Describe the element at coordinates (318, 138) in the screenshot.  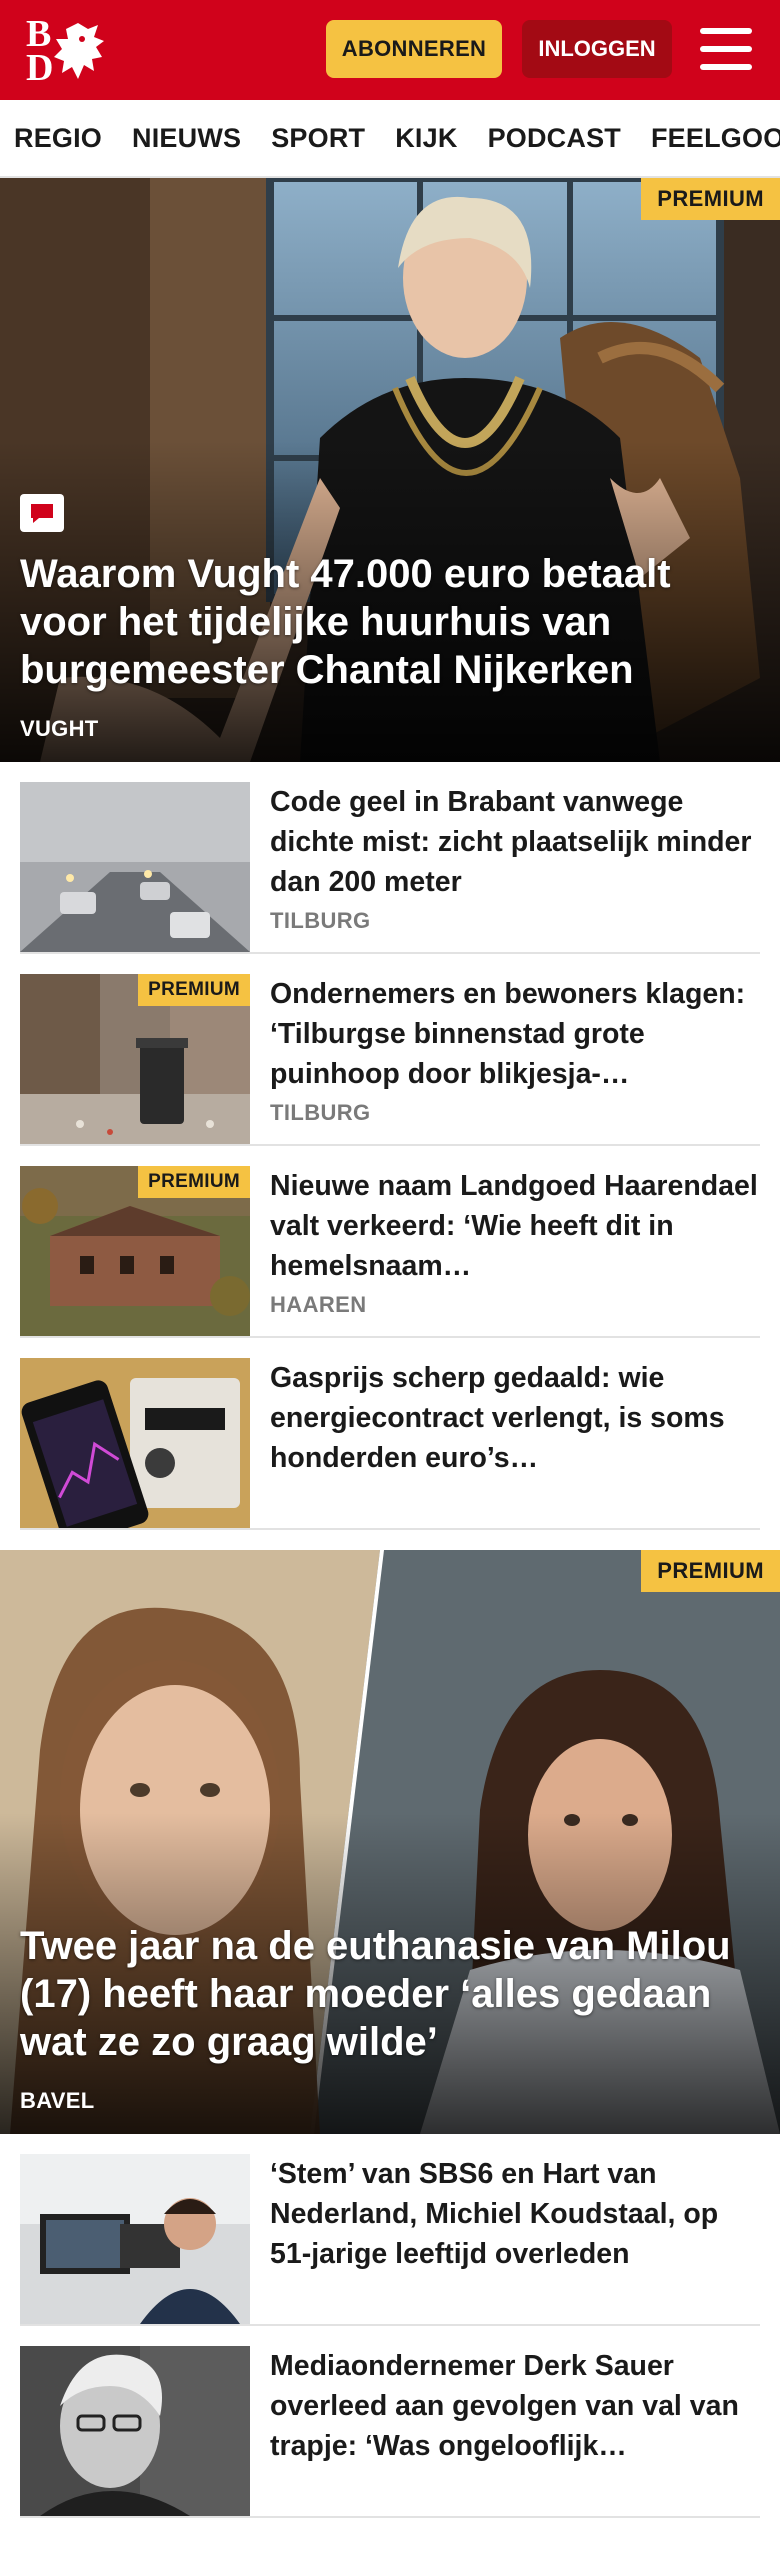
I see `nav-item-sport: SPORT` at that location.